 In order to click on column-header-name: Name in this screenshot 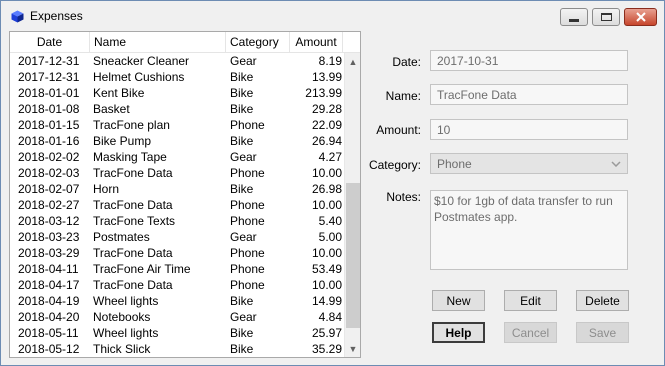, I will do `click(158, 42)`.